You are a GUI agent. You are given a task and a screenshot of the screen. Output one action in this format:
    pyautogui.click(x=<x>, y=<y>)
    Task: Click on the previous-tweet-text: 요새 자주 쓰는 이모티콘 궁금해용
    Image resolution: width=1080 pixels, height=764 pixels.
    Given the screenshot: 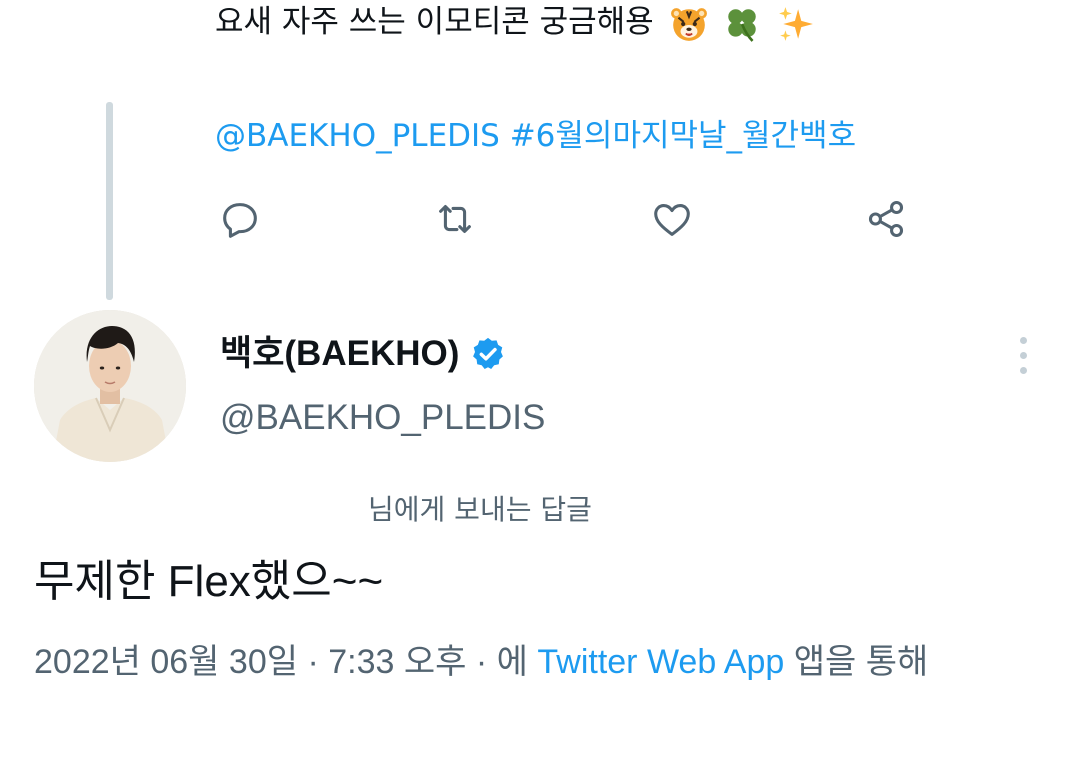 What is the action you would take?
    pyautogui.click(x=515, y=22)
    